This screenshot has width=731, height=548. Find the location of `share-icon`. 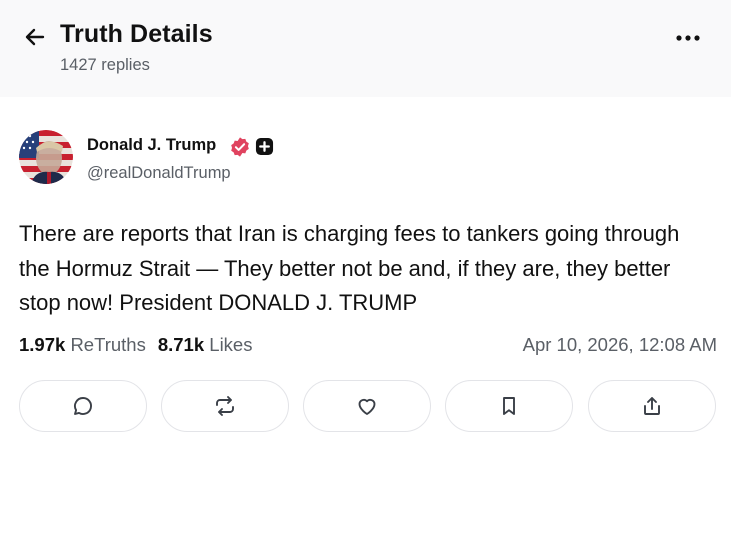

share-icon is located at coordinates (652, 406).